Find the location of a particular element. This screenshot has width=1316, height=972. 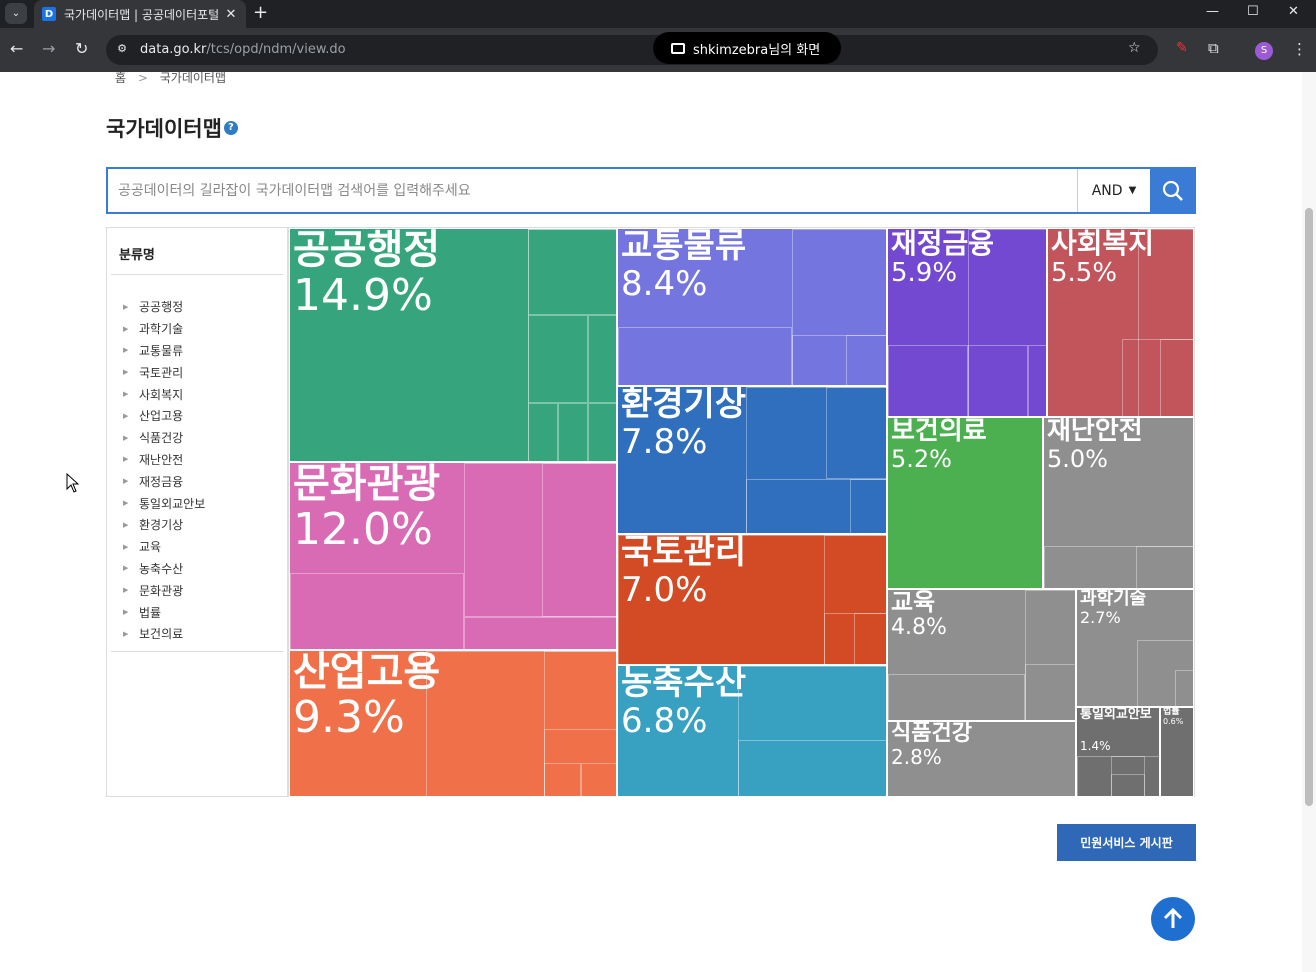

treemap-tile-percent: 5.2% is located at coordinates (921, 459).